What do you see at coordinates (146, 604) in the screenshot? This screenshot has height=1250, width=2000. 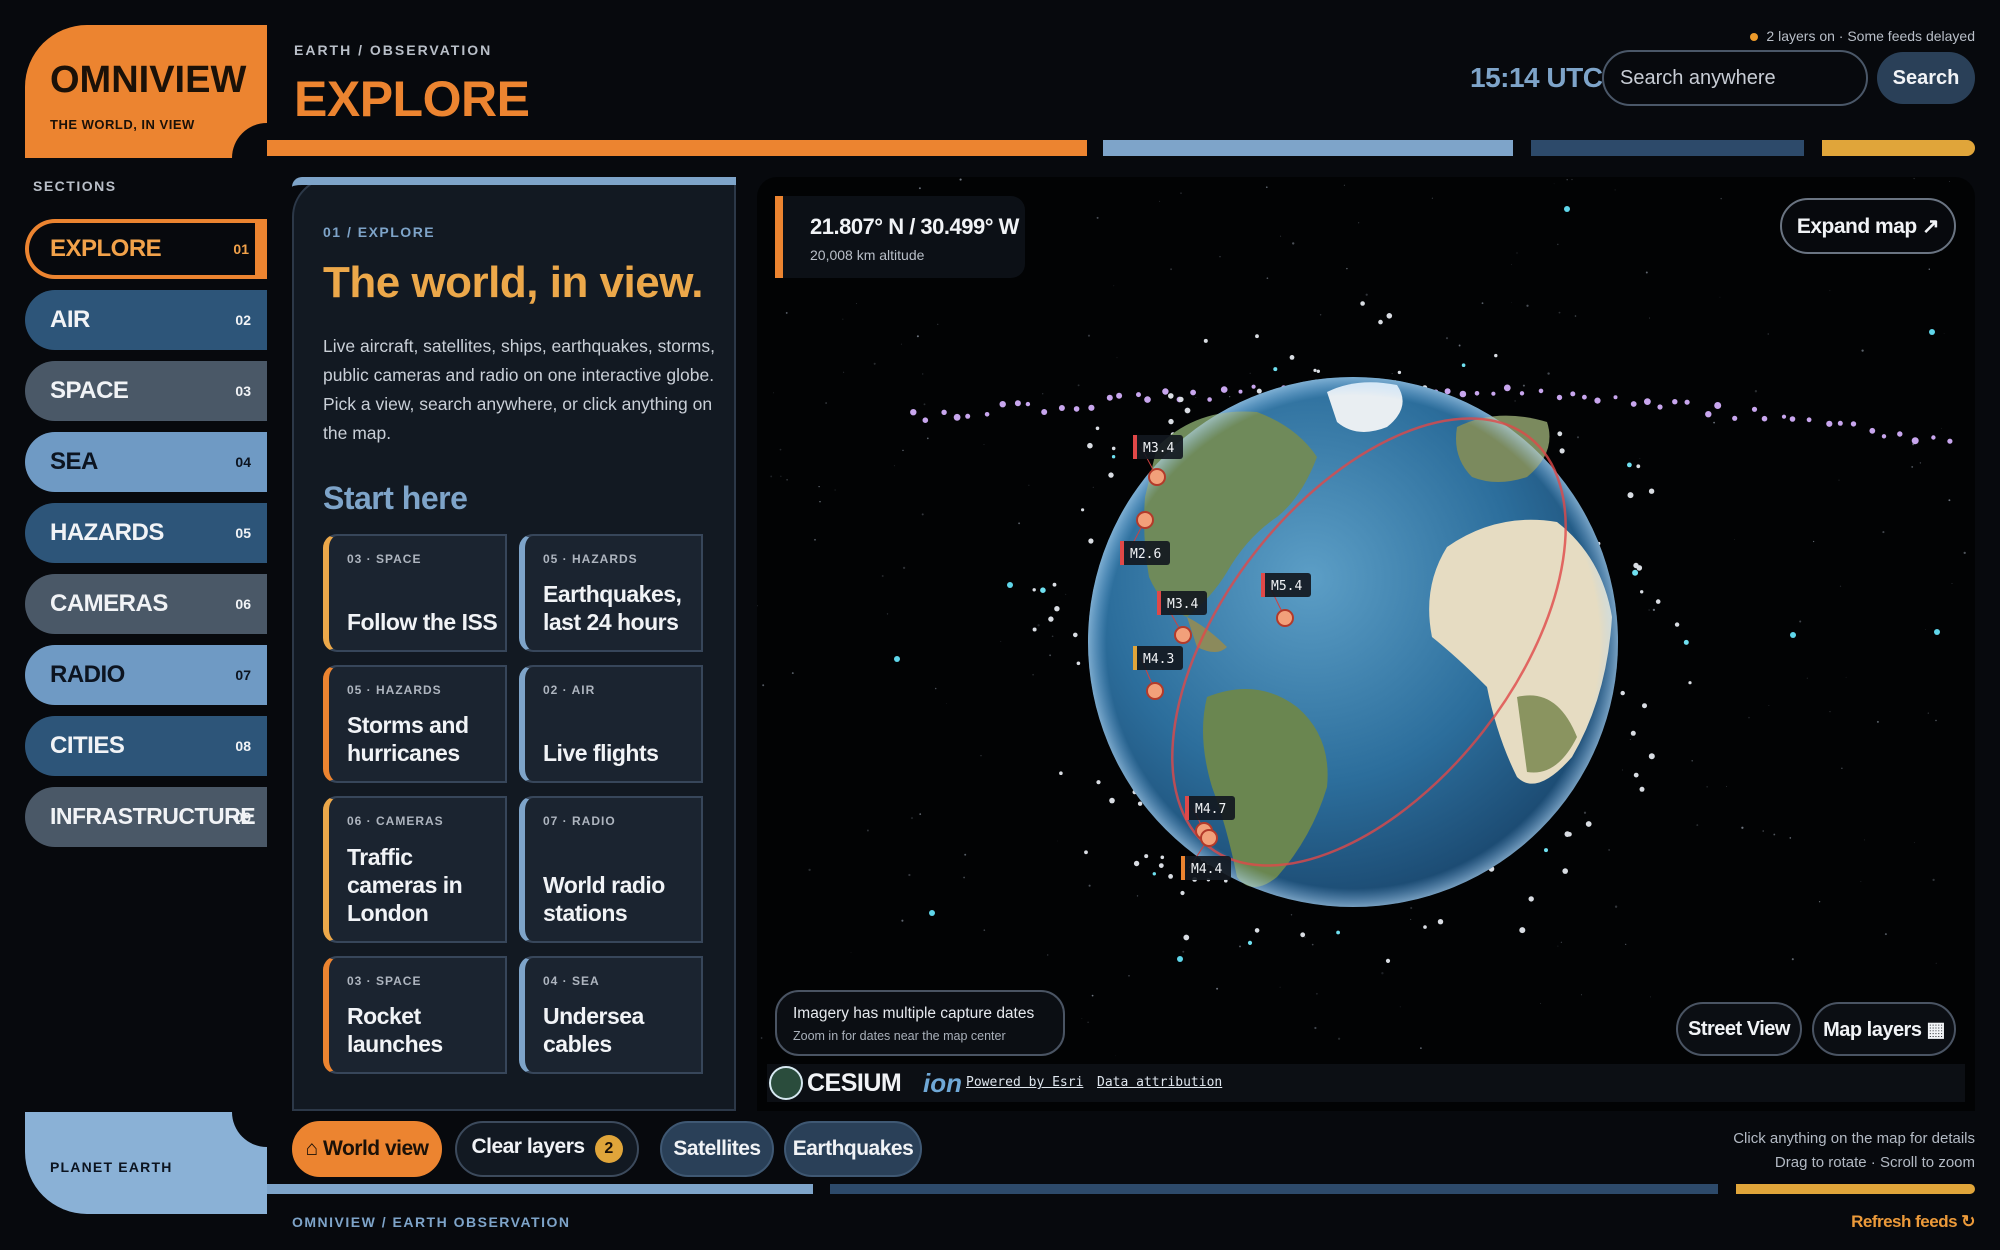 I see `sidebar-item-cameras: CAMERAS 06` at bounding box center [146, 604].